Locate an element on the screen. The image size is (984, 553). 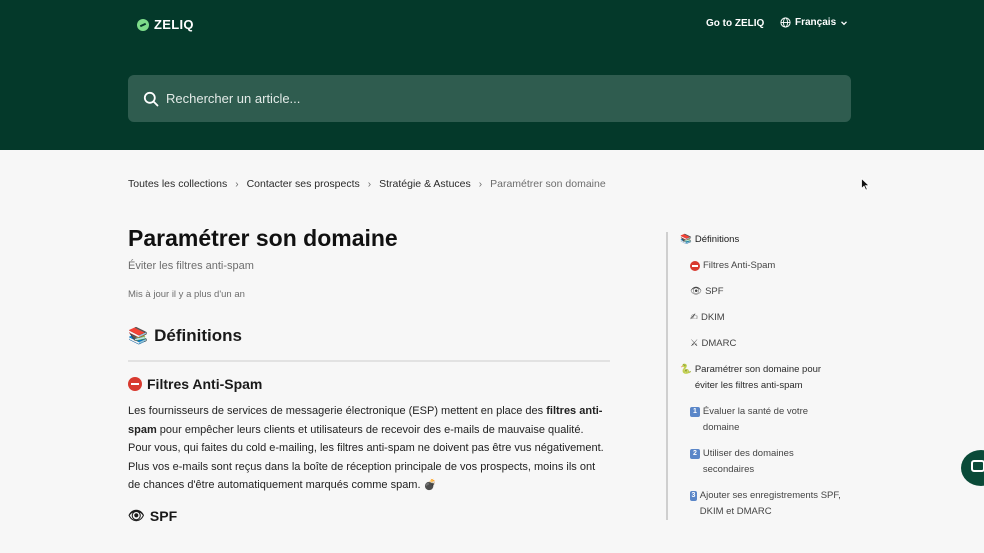
mouse-cursor-icon is located at coordinates (865, 184).